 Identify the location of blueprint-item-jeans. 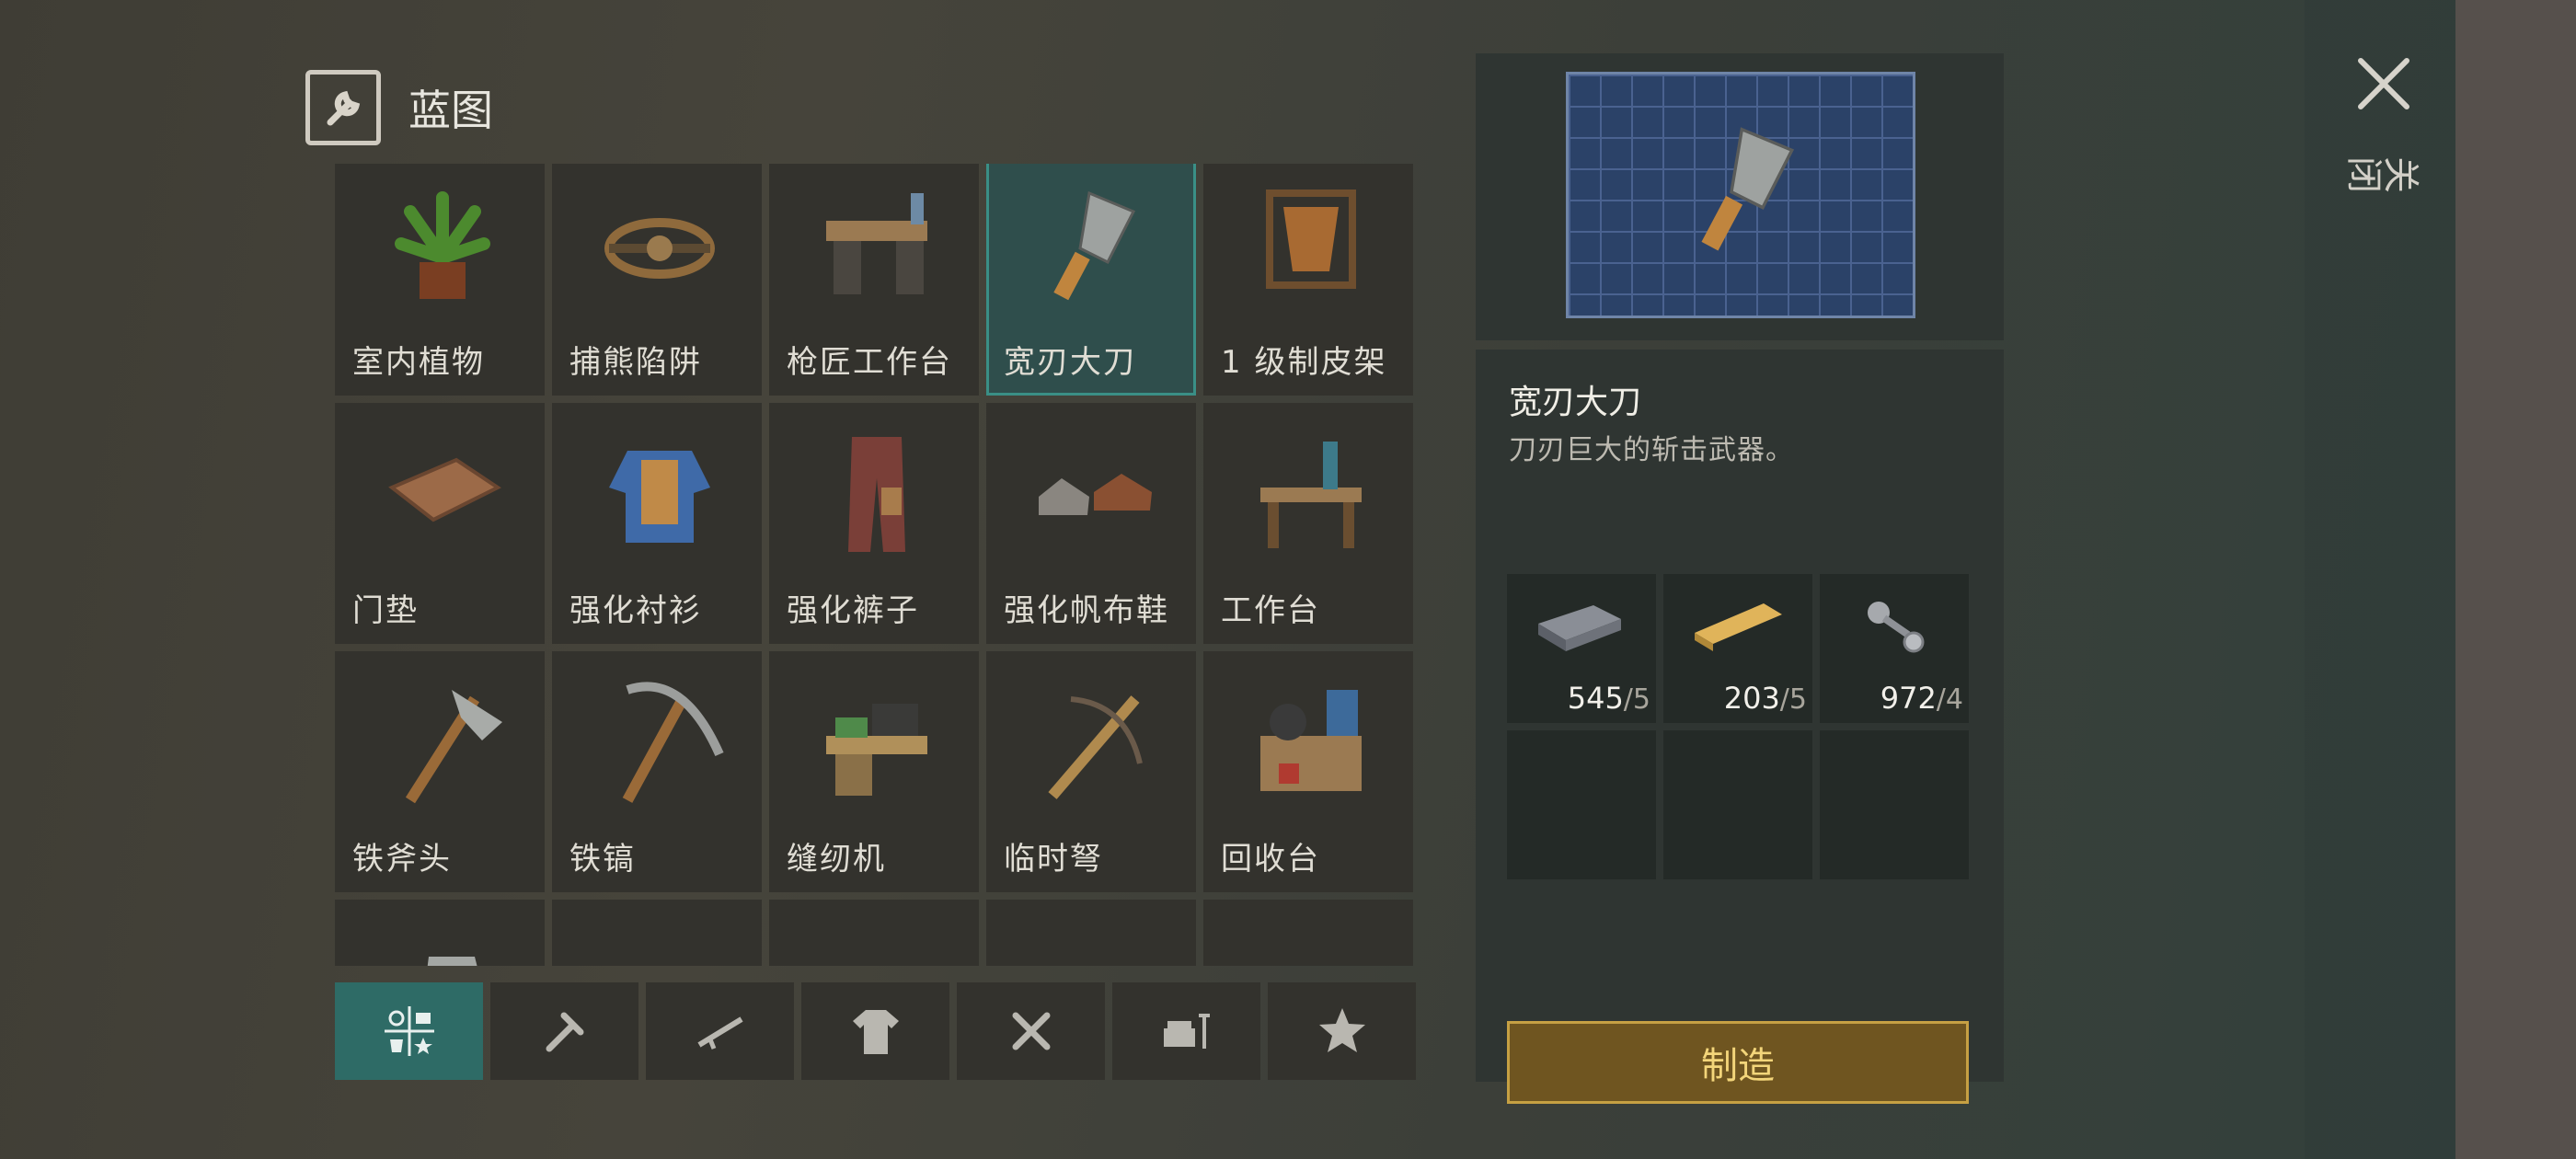
(1091, 933).